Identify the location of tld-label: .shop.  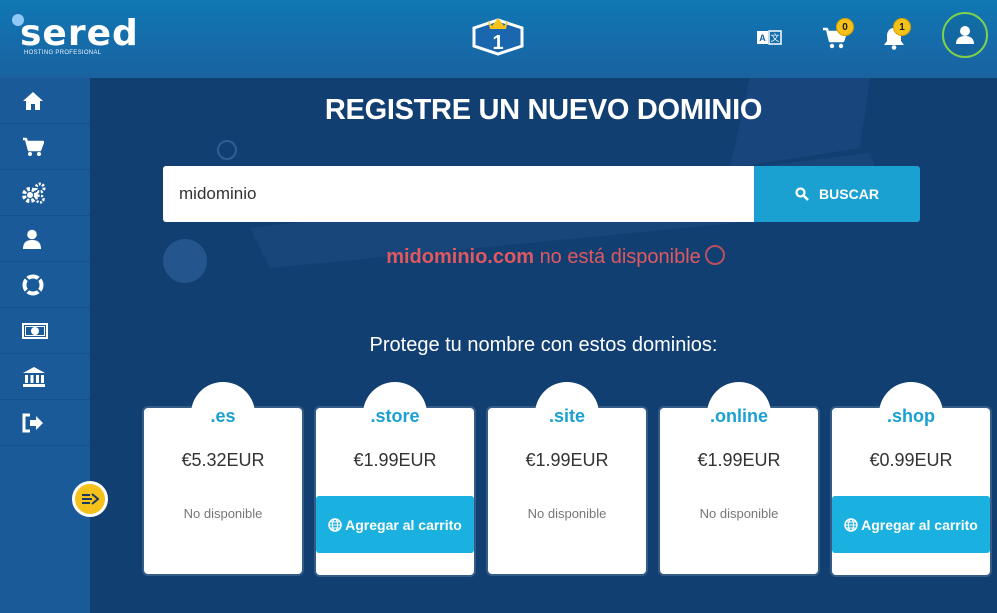
(911, 416).